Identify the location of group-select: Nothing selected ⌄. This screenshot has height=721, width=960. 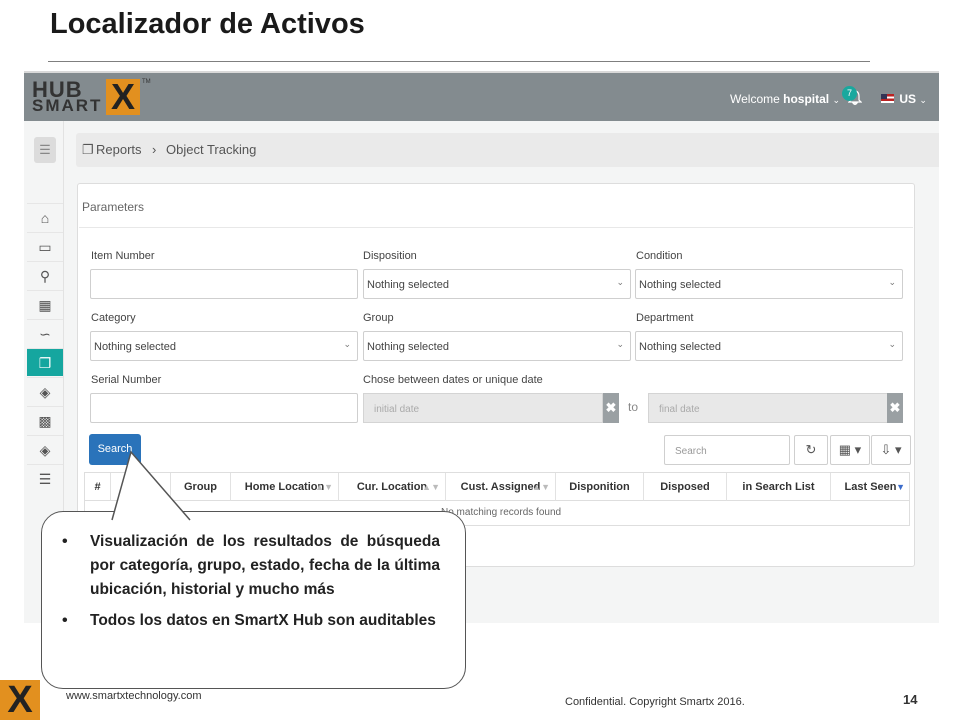
(497, 346).